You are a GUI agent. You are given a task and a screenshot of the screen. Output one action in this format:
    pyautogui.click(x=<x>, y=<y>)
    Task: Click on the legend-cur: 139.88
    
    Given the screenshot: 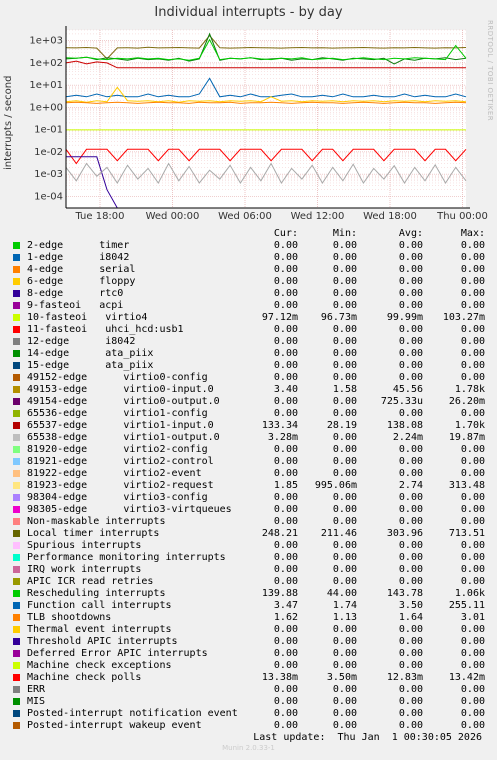 What is the action you would take?
    pyautogui.click(x=279, y=593)
    